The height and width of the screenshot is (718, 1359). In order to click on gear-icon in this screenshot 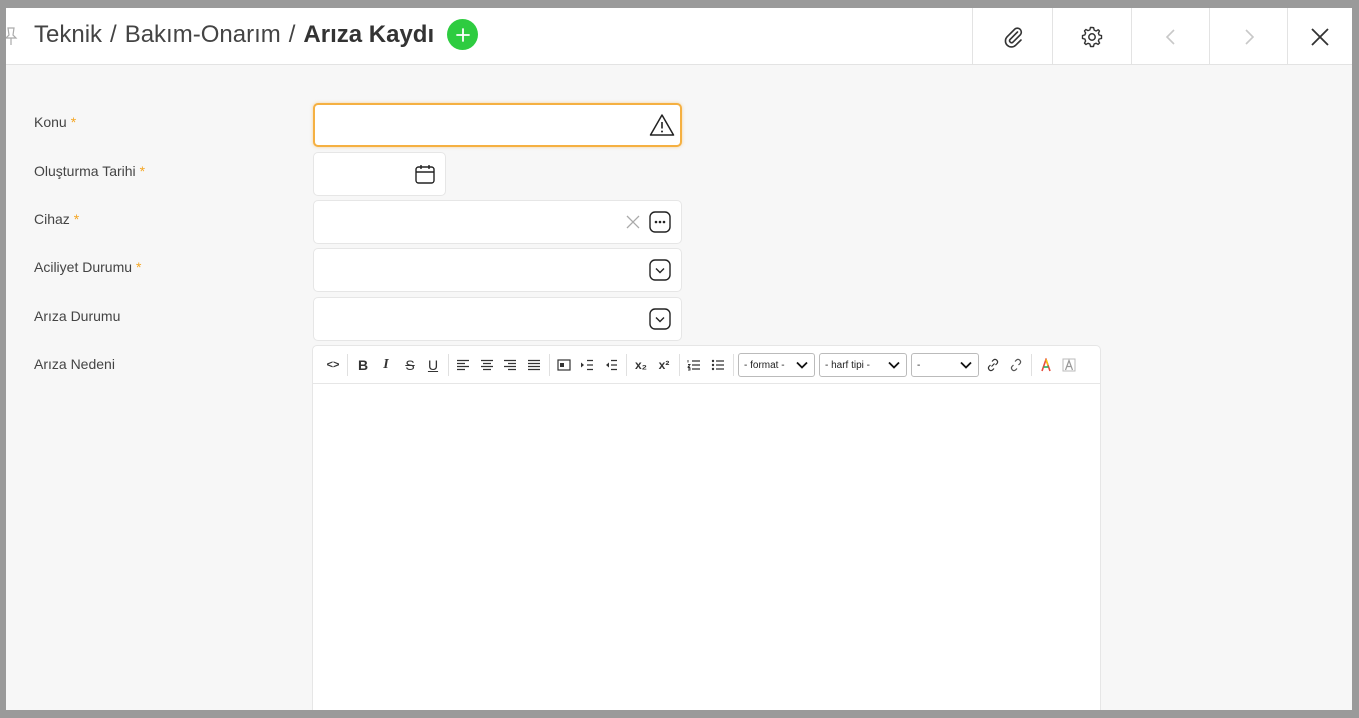, I will do `click(1092, 36)`.